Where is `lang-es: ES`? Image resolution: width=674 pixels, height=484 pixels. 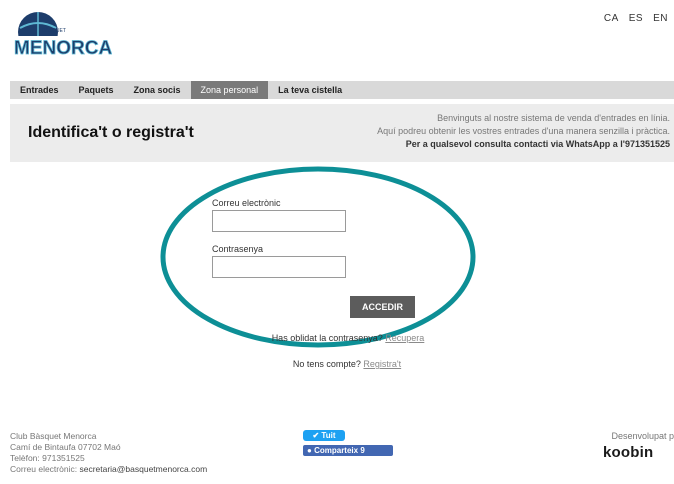 lang-es: ES is located at coordinates (636, 18).